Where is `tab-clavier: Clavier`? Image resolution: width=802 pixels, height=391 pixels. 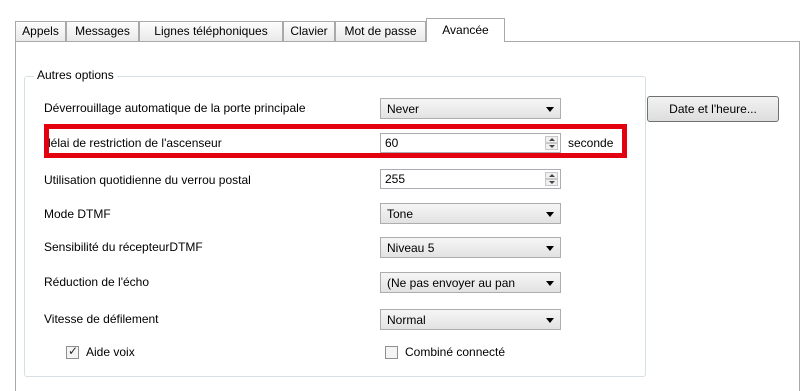 tab-clavier: Clavier is located at coordinates (309, 31).